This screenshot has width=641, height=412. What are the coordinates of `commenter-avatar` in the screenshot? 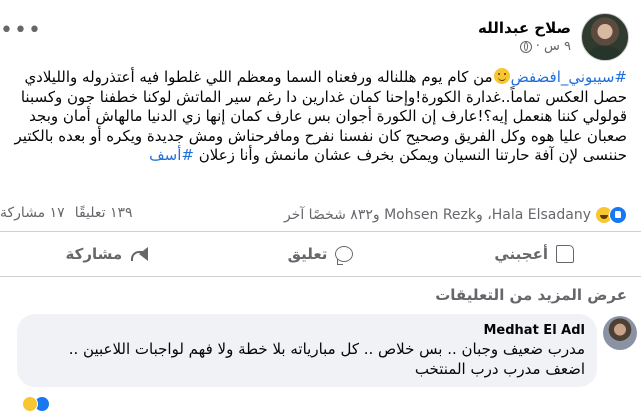 It's located at (620, 333).